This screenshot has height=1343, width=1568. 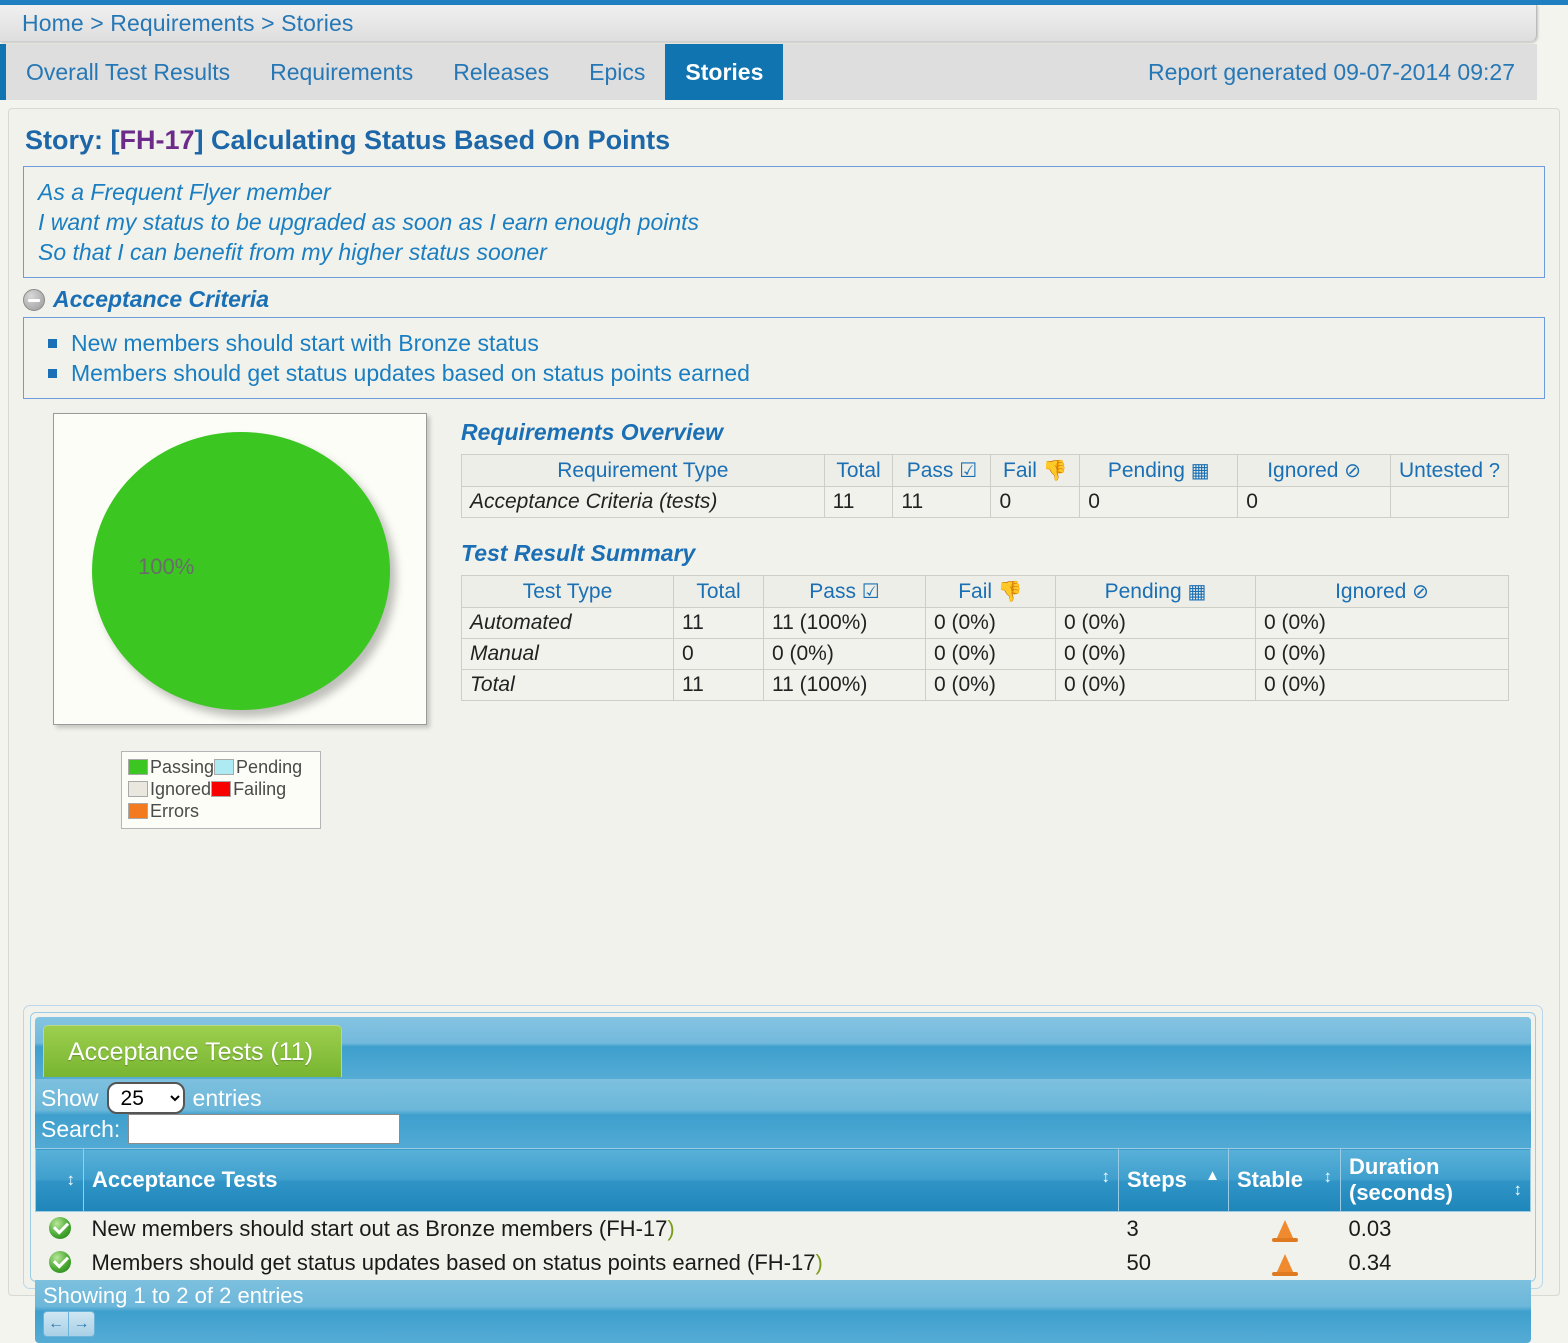 I want to click on cell-total: 0, so click(x=718, y=654).